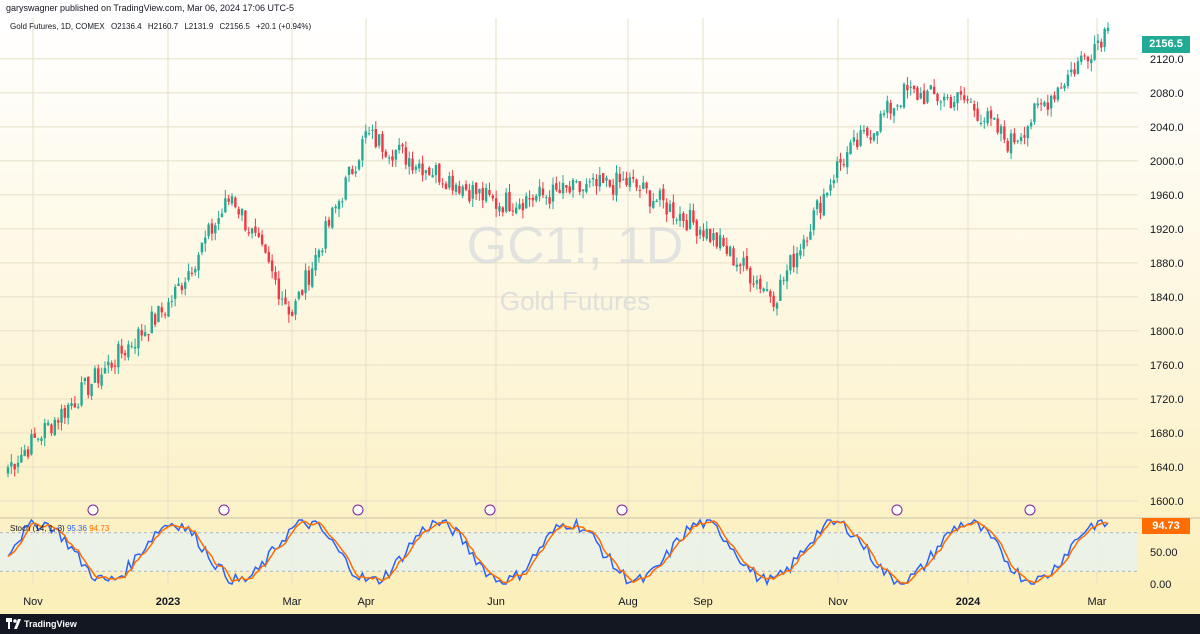 Image resolution: width=1200 pixels, height=634 pixels. What do you see at coordinates (358, 510) in the screenshot?
I see `event-marker-icon` at bounding box center [358, 510].